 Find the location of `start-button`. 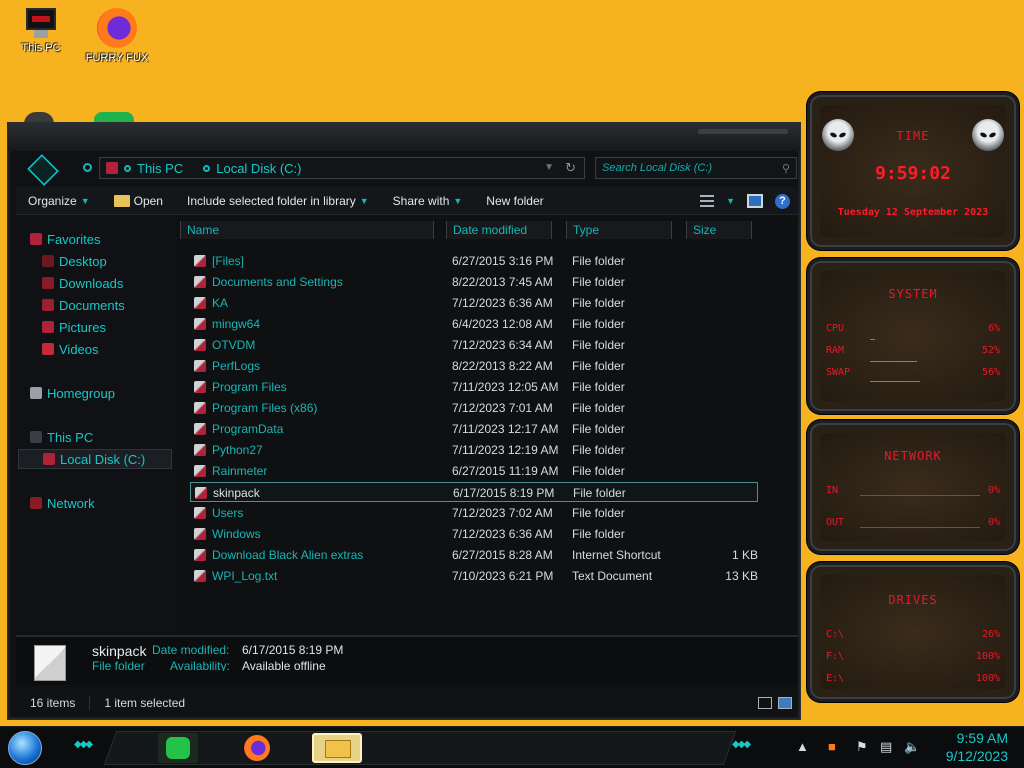

start-button is located at coordinates (25, 748).